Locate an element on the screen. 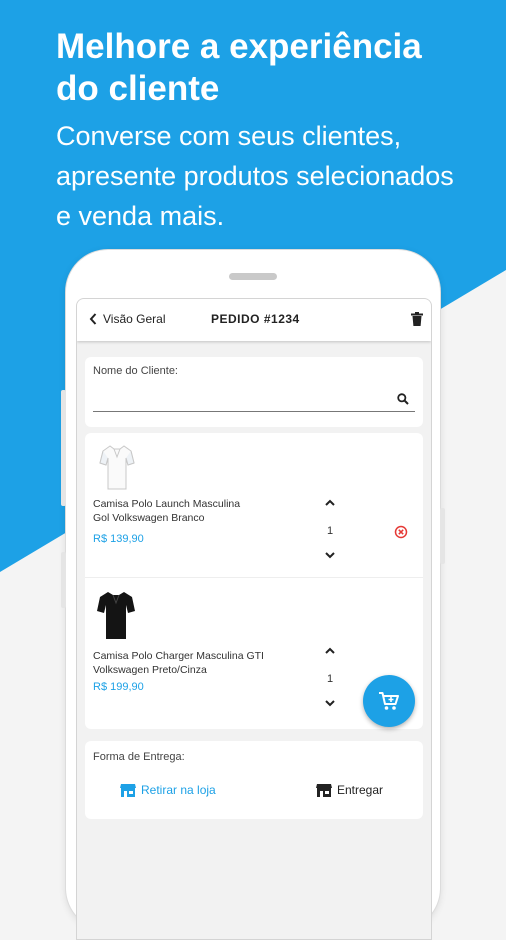  hero-headline: Melhore a experiência do cliente is located at coordinates (276, 68).